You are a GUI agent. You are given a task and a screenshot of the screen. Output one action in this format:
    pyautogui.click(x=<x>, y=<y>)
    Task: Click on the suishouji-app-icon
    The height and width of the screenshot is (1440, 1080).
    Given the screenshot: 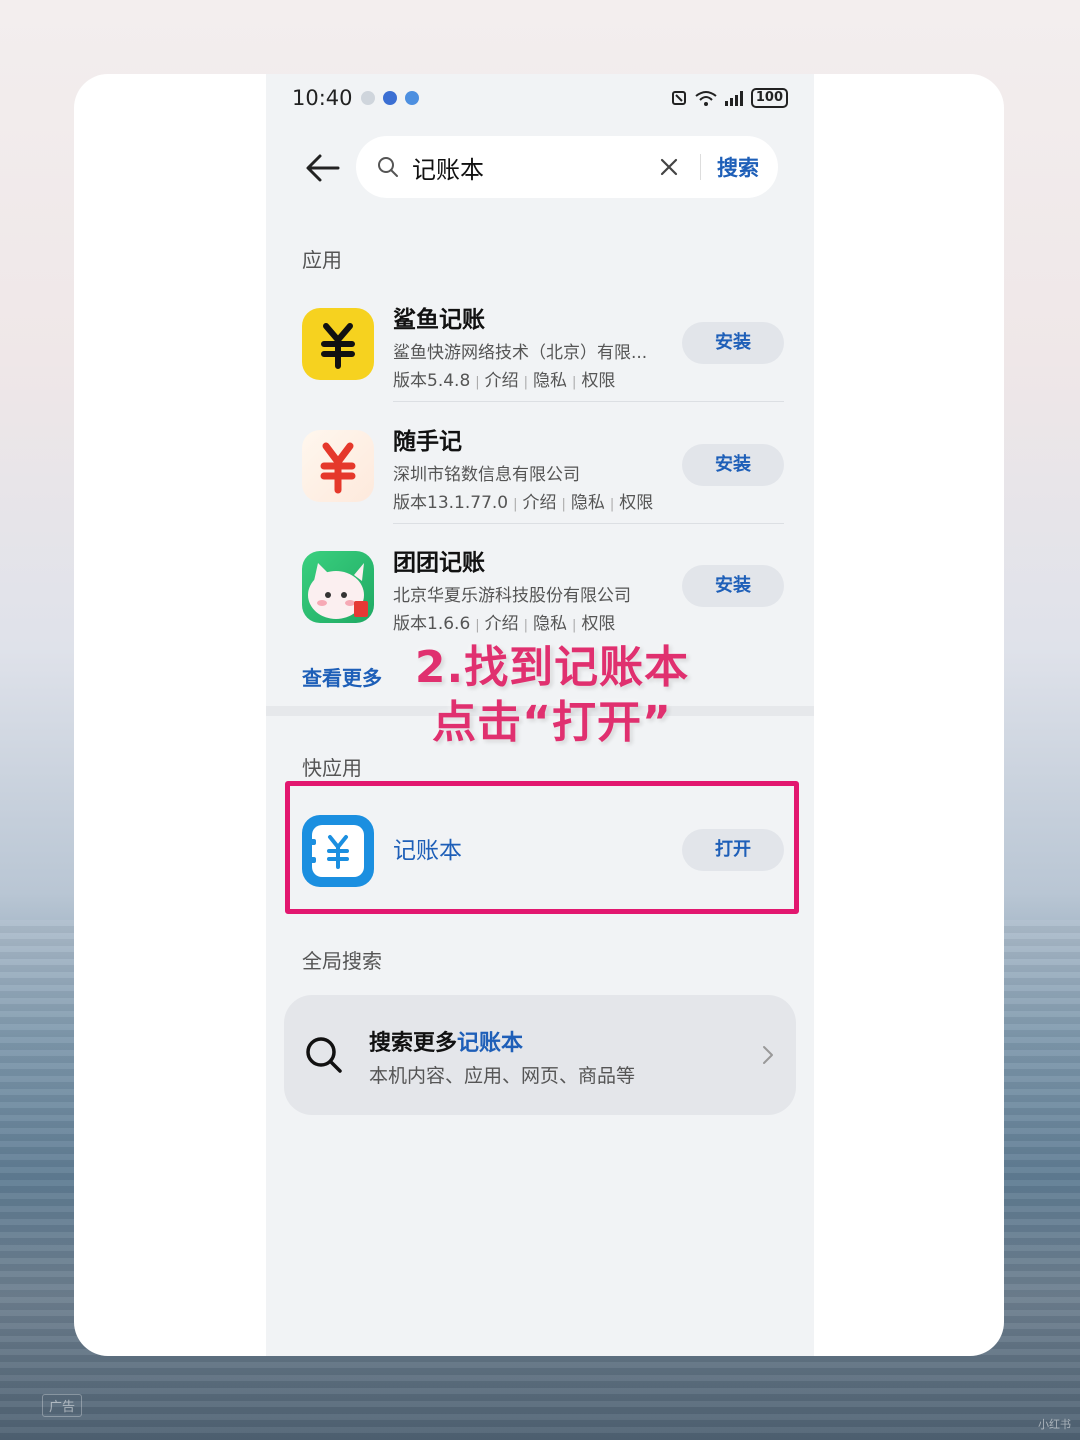 What is the action you would take?
    pyautogui.click(x=338, y=466)
    